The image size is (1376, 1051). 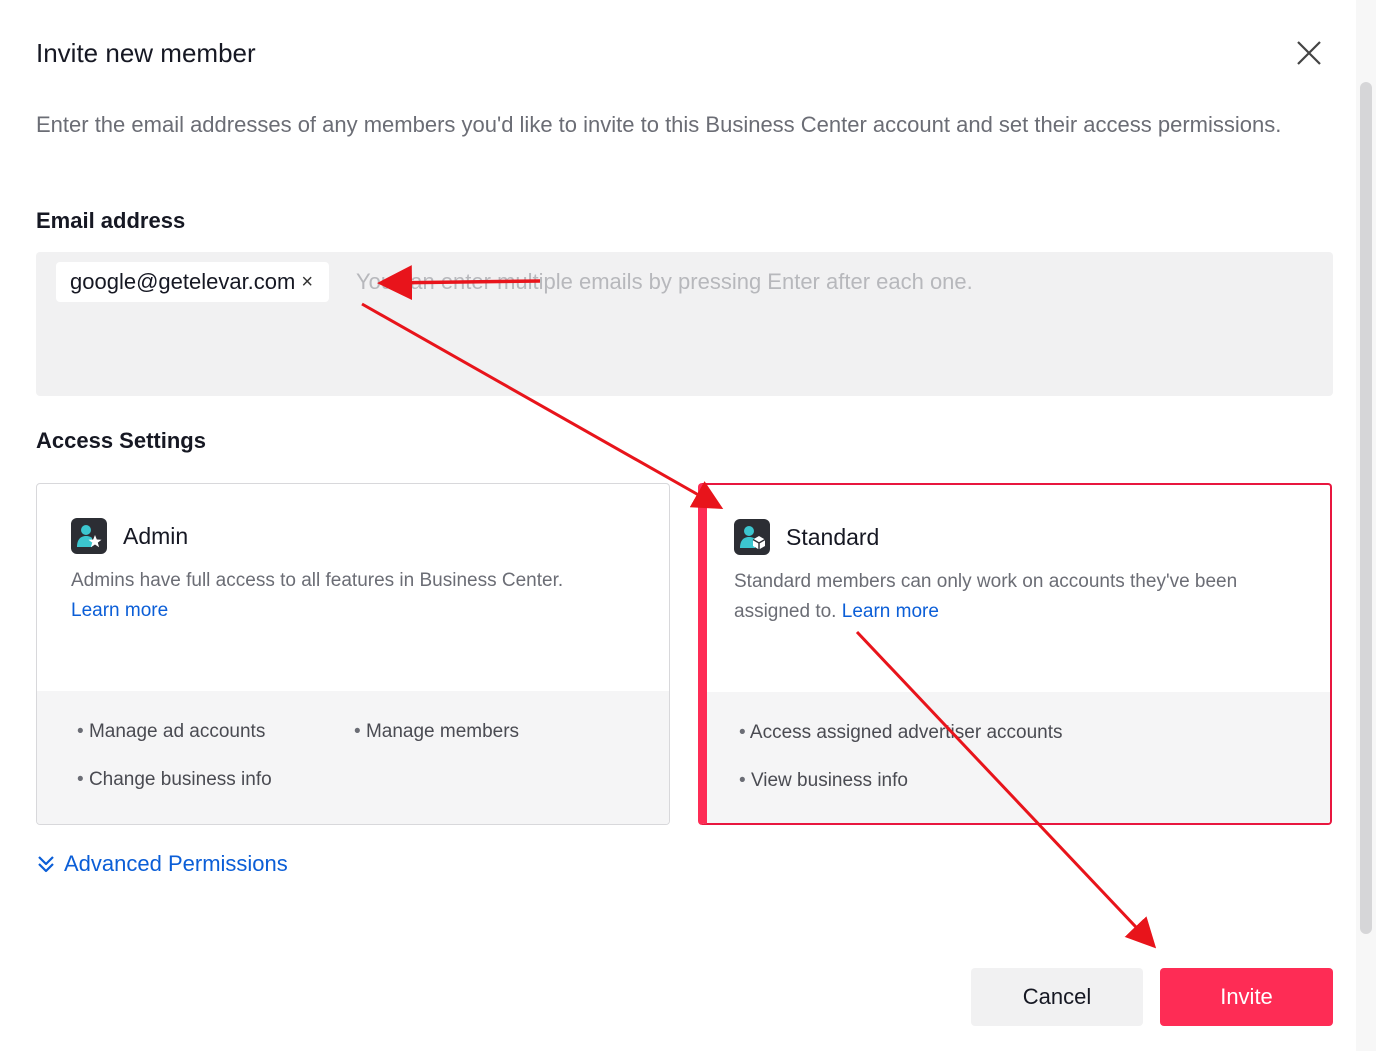 What do you see at coordinates (146, 53) in the screenshot?
I see `dialog-title: Invite new member` at bounding box center [146, 53].